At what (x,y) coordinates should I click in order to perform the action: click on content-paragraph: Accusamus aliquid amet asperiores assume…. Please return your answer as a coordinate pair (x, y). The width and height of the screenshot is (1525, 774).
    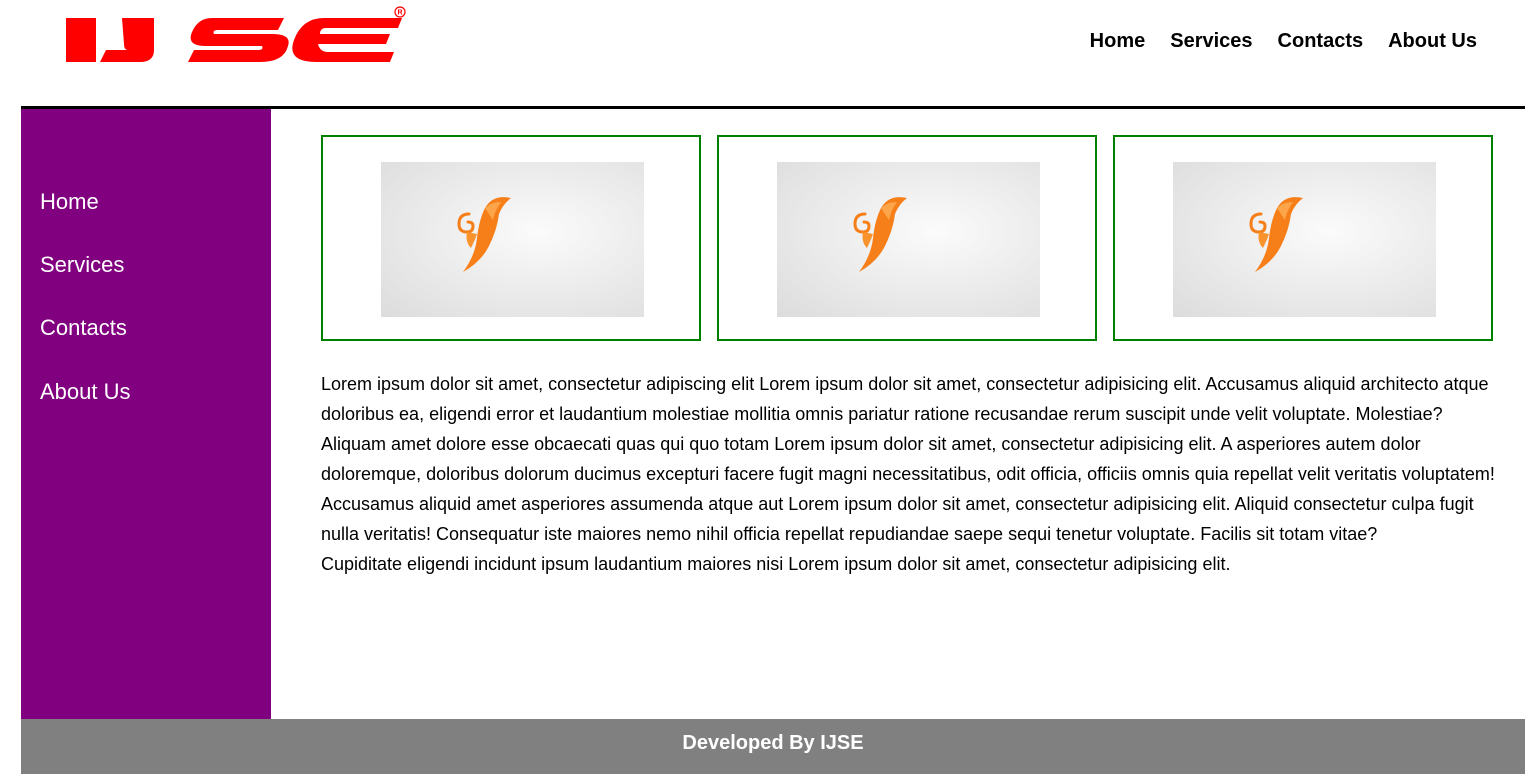
    Looking at the image, I should click on (897, 519).